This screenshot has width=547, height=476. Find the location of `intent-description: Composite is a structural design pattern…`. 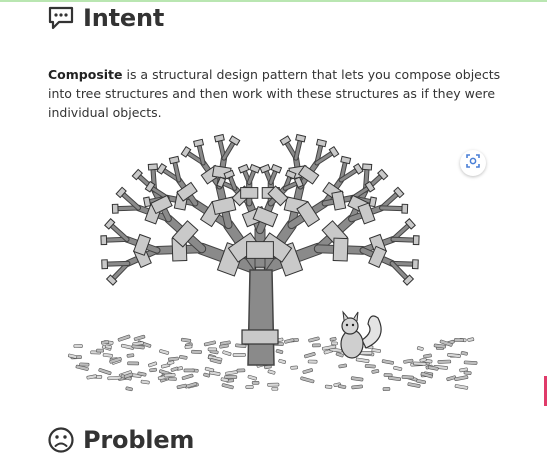

intent-description: Composite is a structural design pattern… is located at coordinates (275, 93).